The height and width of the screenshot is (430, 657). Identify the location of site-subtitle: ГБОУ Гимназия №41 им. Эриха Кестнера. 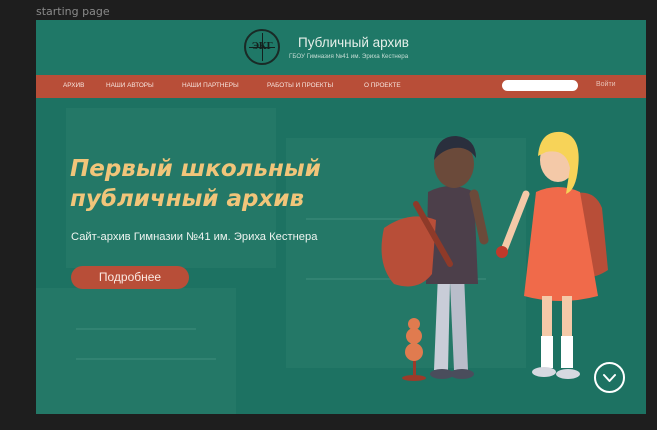
(349, 56).